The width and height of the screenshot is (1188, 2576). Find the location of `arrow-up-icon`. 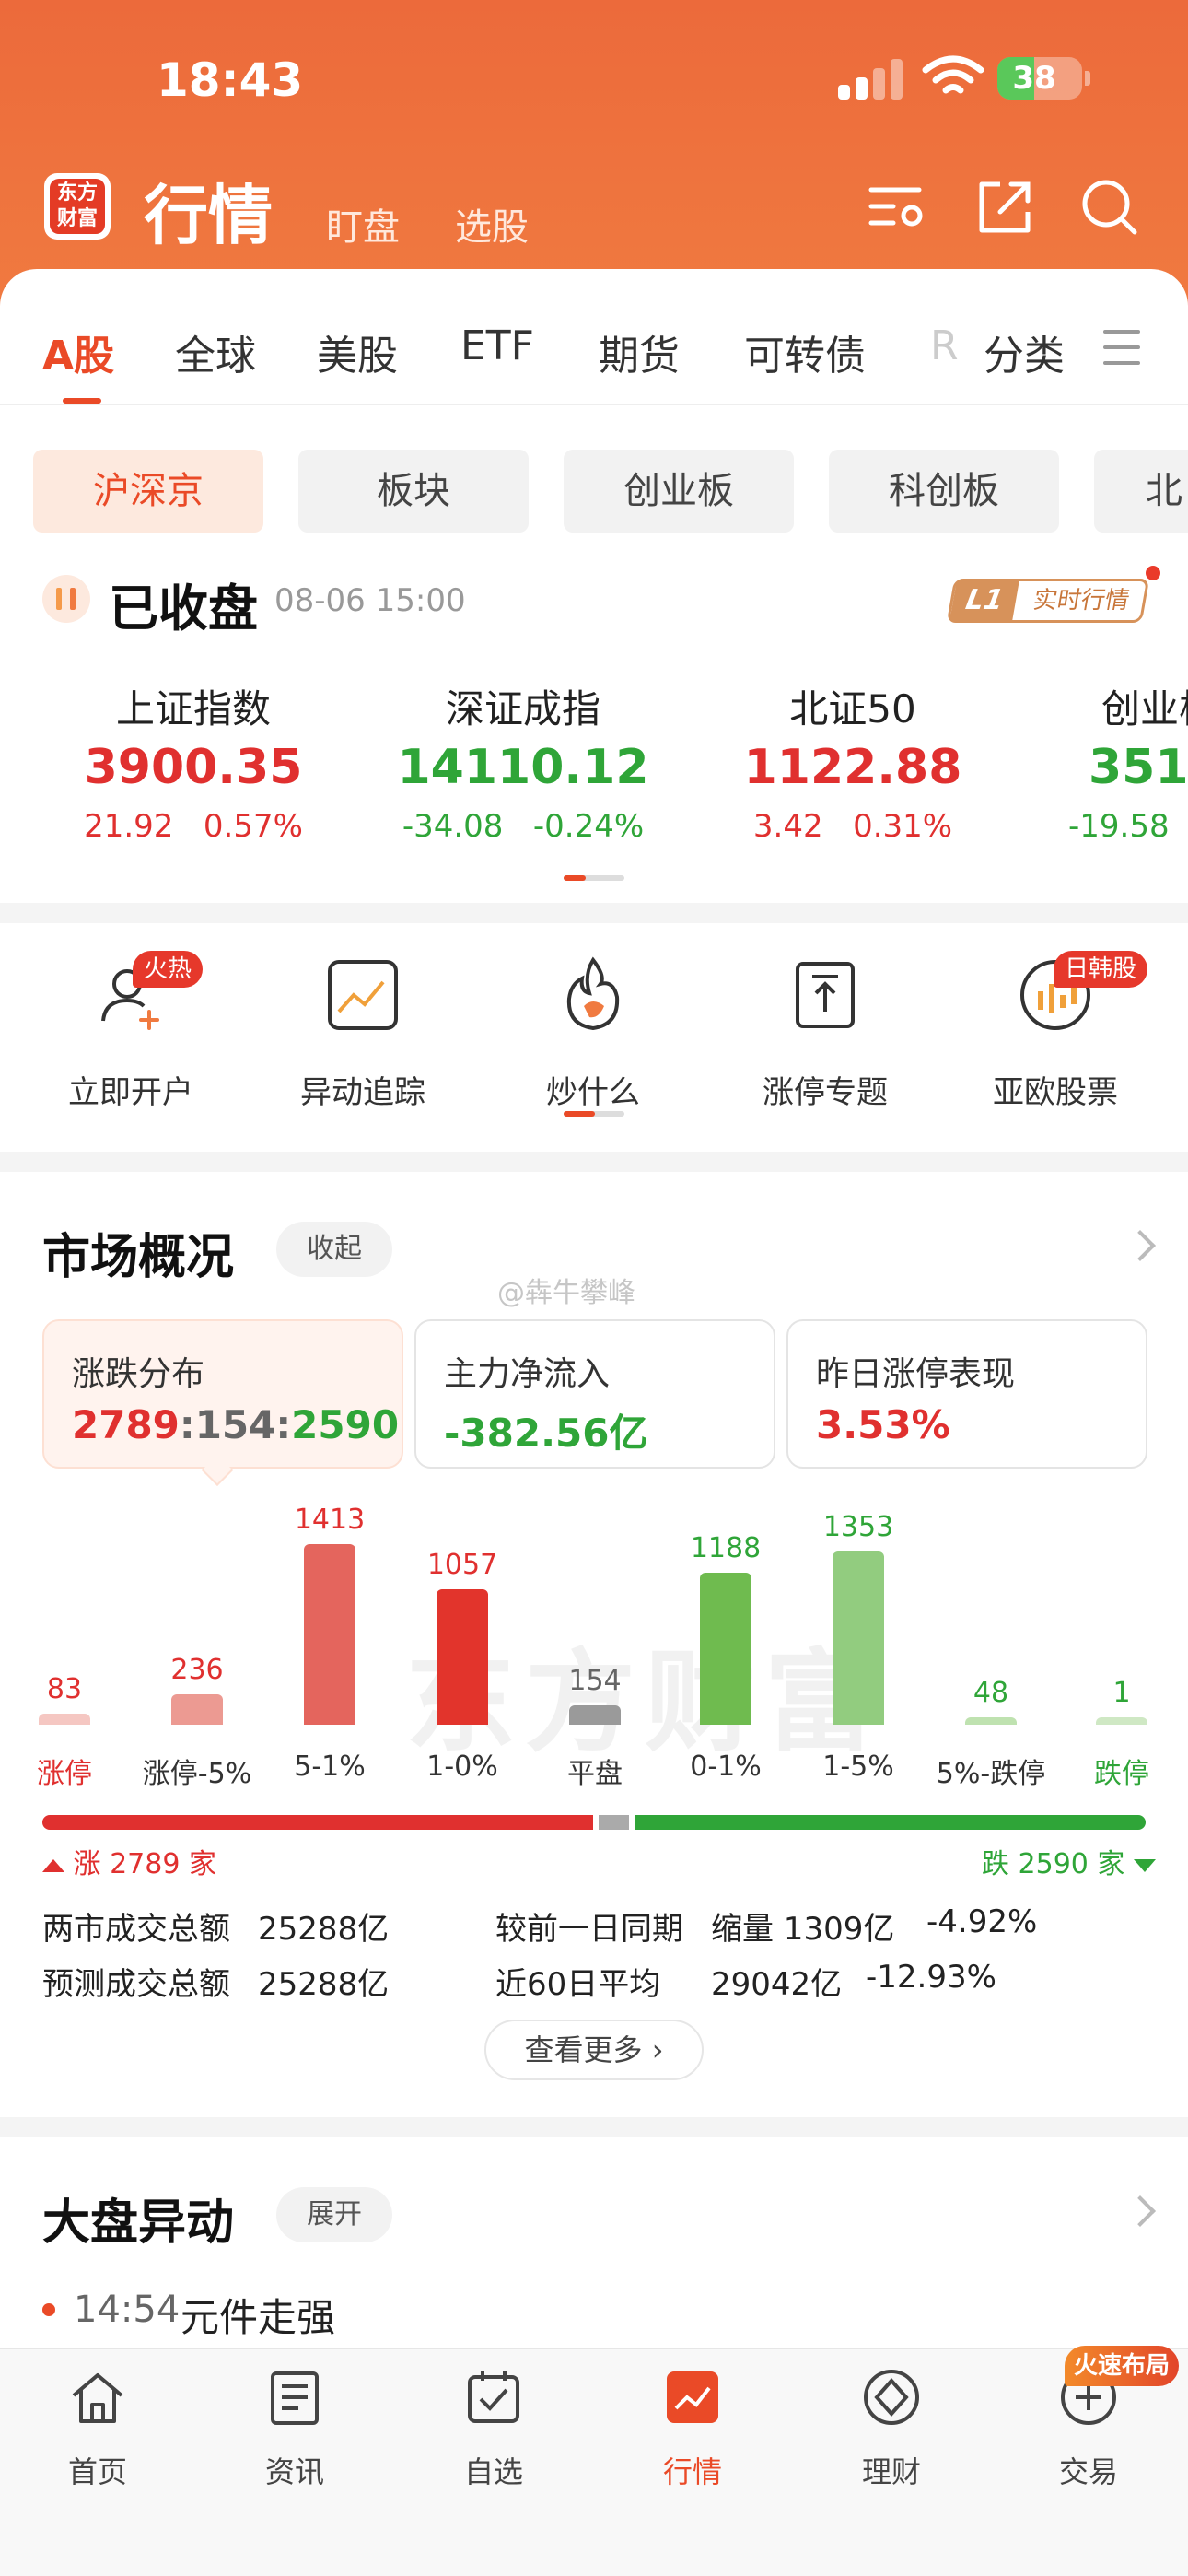

arrow-up-icon is located at coordinates (53, 1865).